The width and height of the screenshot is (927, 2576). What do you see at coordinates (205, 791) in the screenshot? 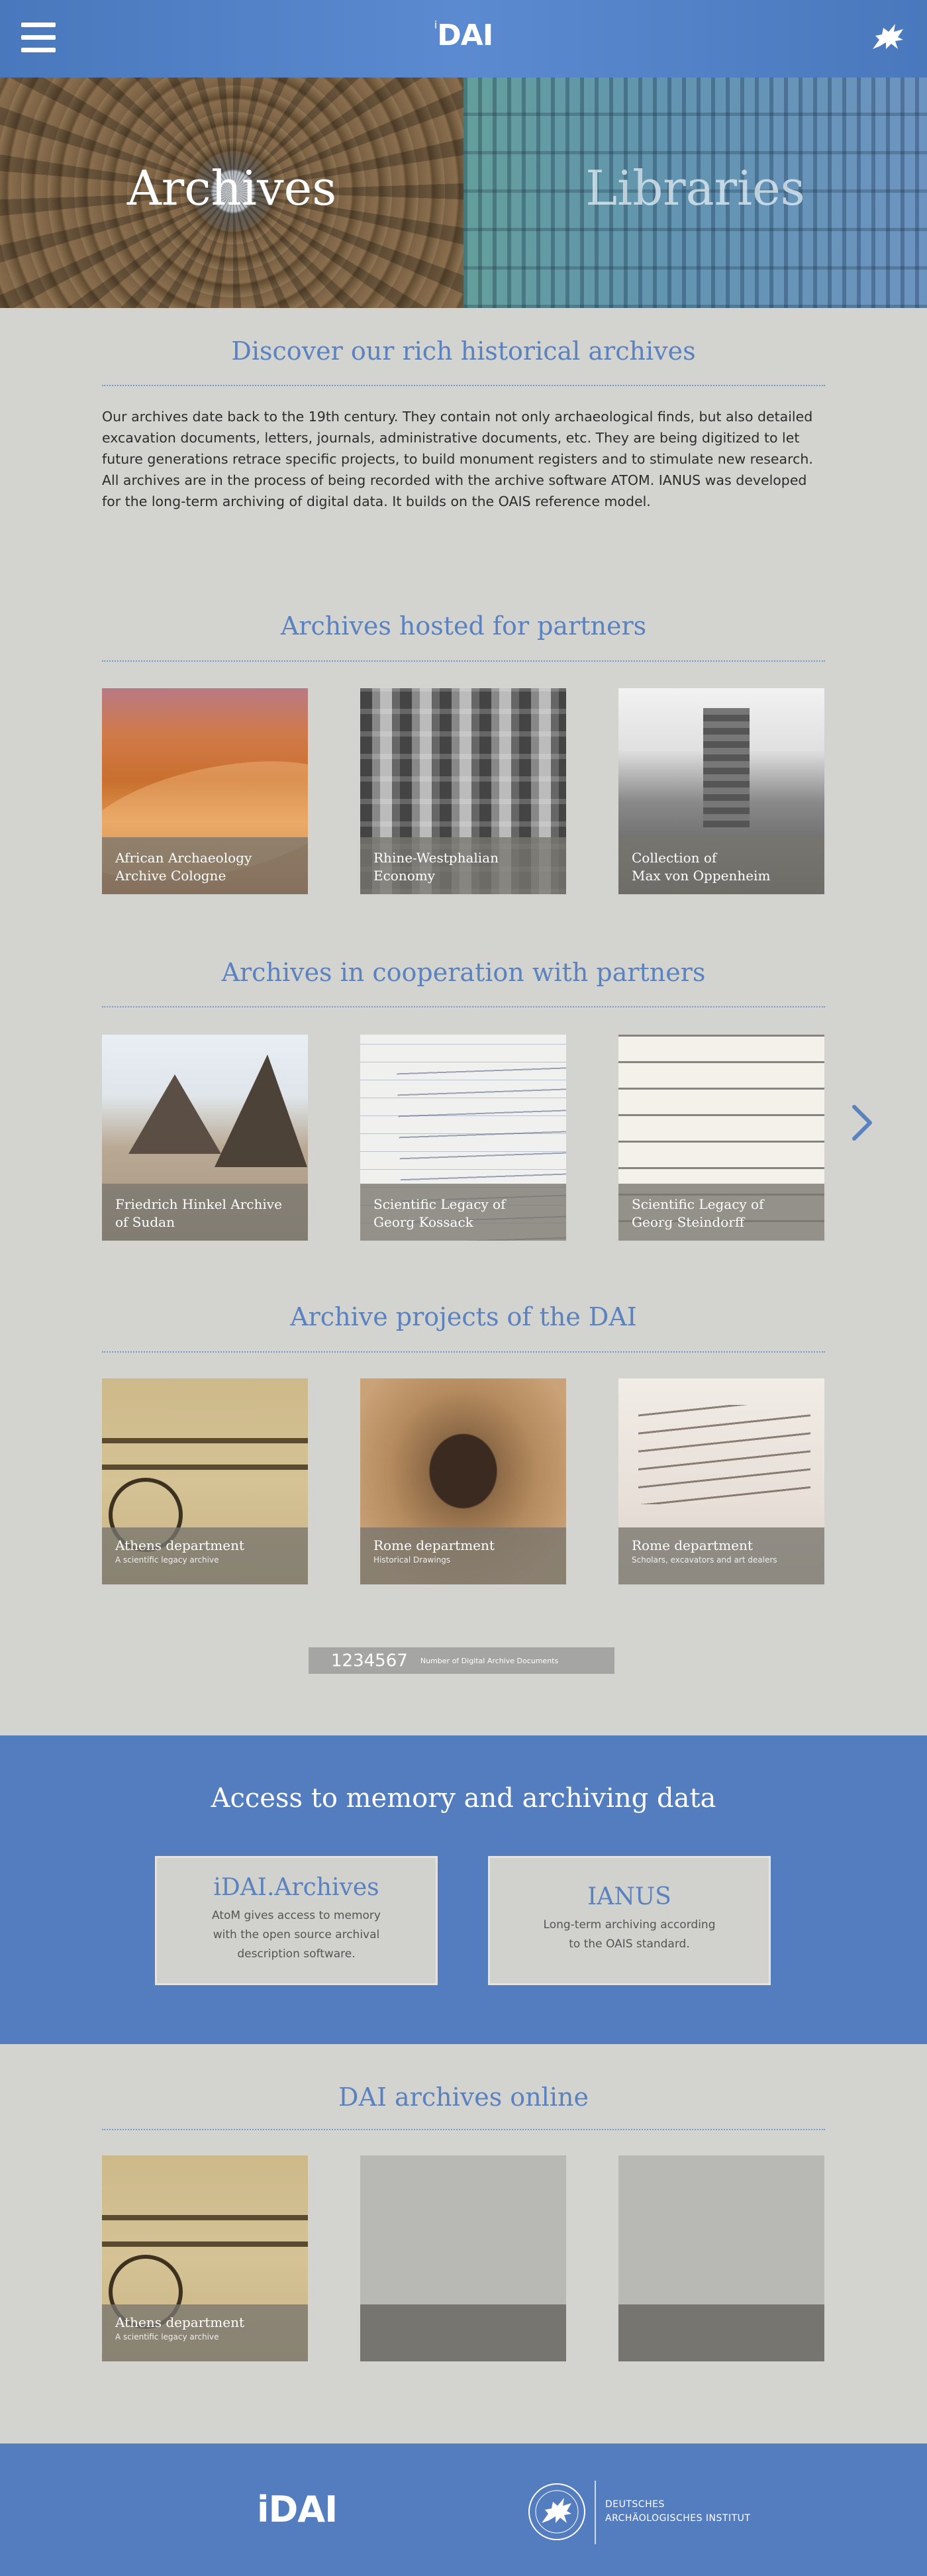
I see `card-african-archaeology: African Archaeology Archive Cologne` at bounding box center [205, 791].